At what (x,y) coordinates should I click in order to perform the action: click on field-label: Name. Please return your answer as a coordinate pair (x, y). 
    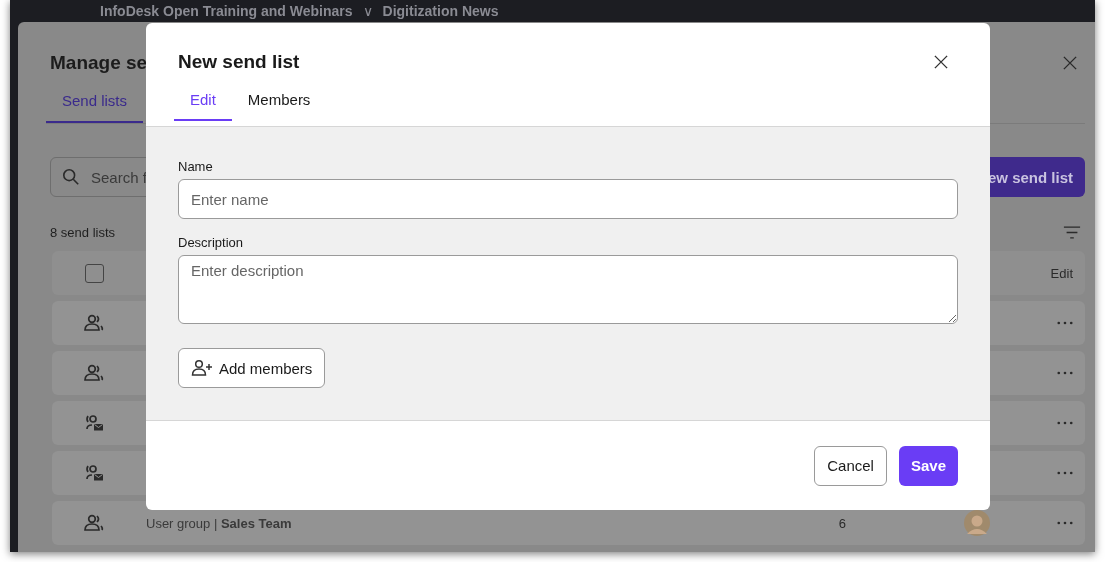
    Looking at the image, I should click on (196, 166).